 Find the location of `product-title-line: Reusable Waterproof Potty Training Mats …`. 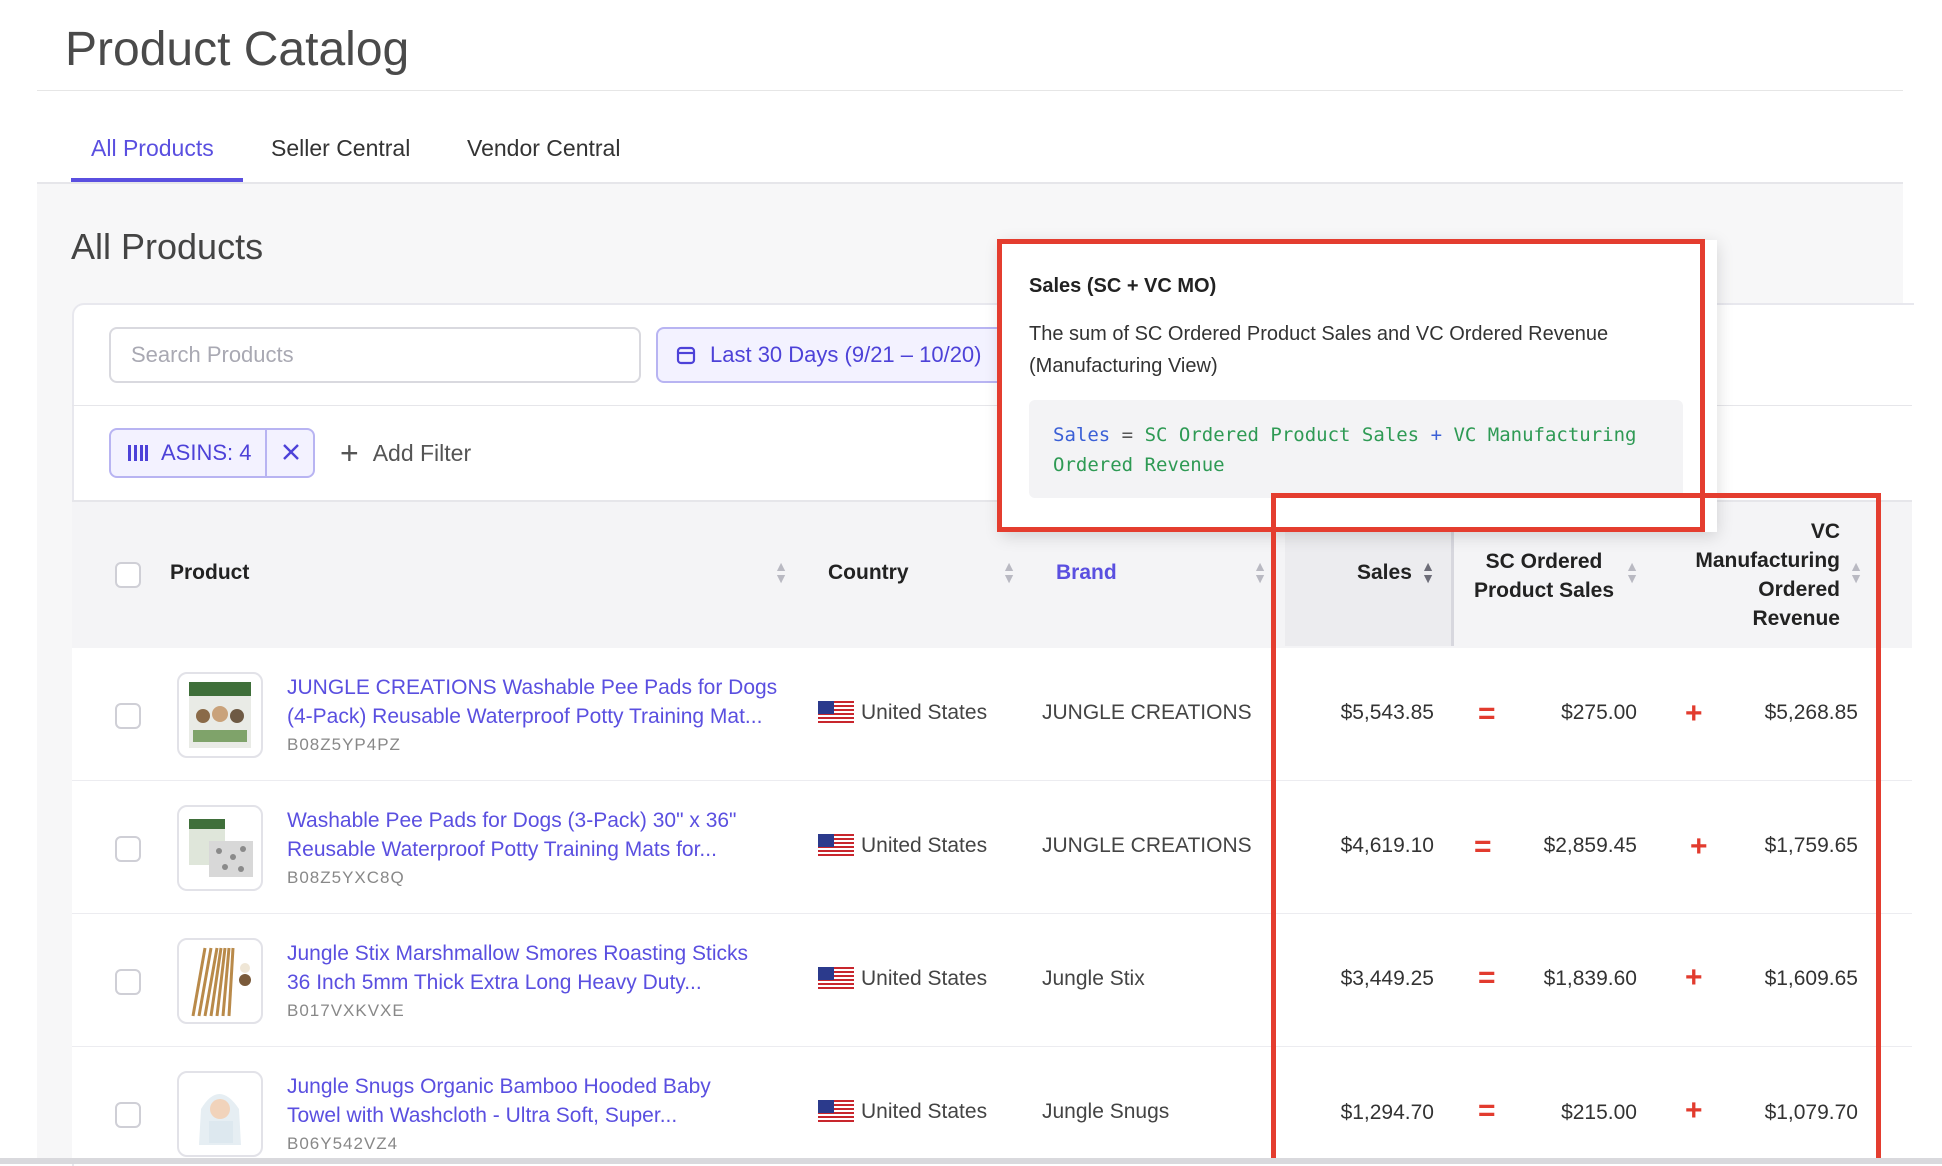

product-title-line: Reusable Waterproof Potty Training Mats … is located at coordinates (502, 849).